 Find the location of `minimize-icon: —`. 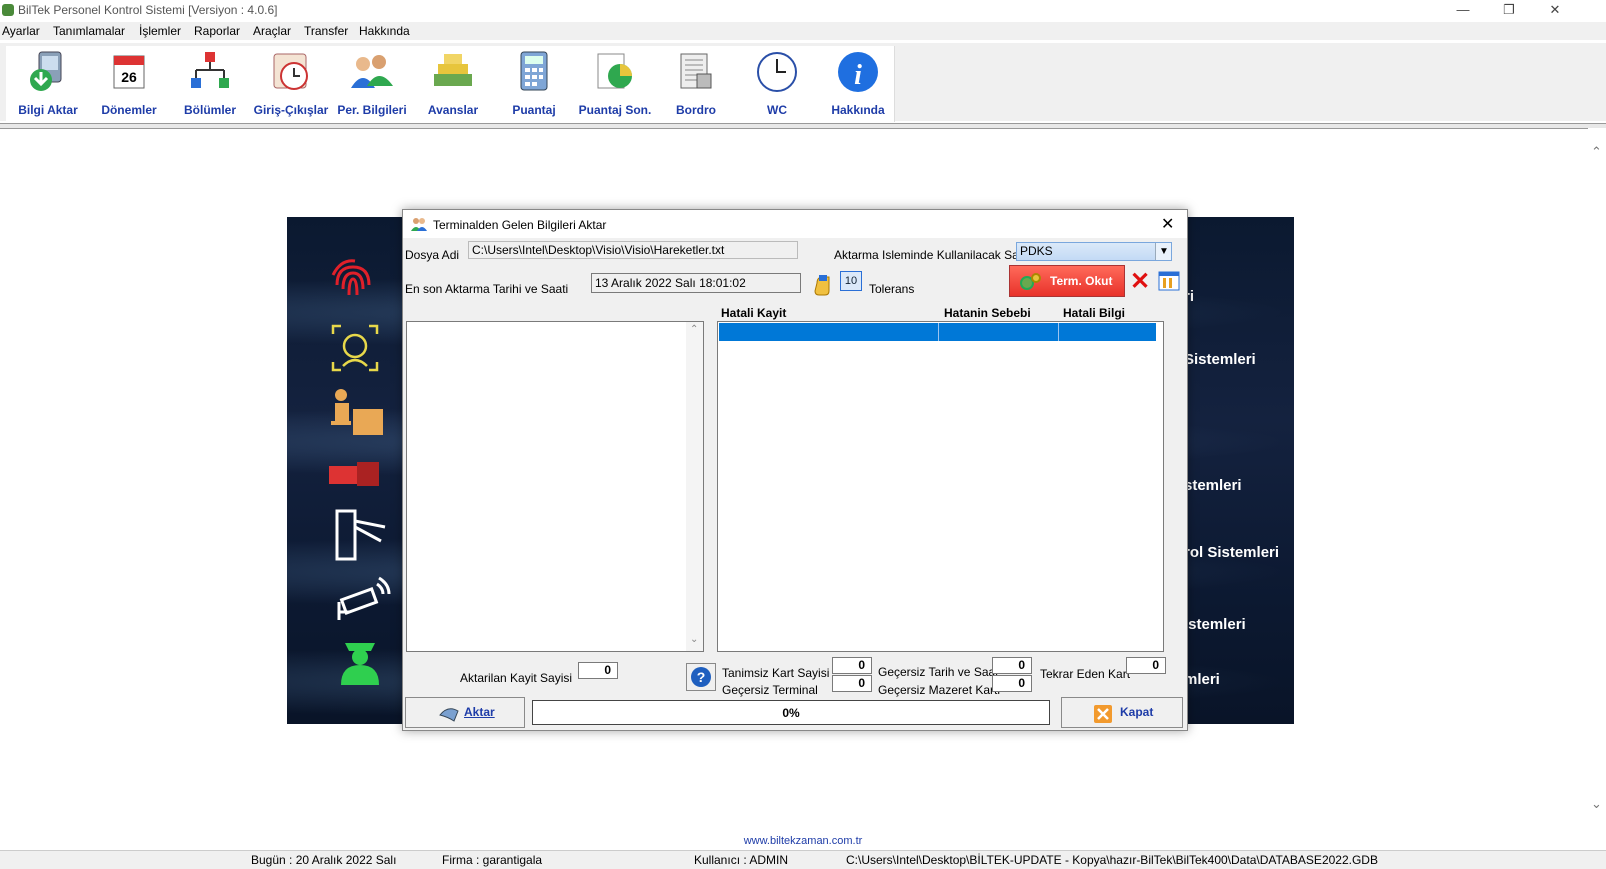

minimize-icon: — is located at coordinates (1463, 11).